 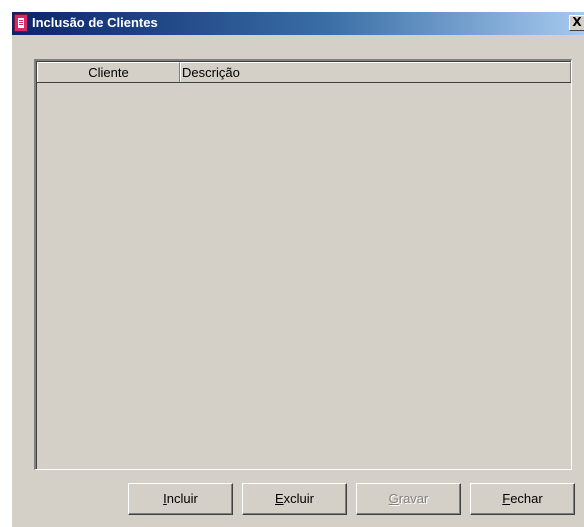 I want to click on incluir-button: Incluir, so click(x=180, y=499).